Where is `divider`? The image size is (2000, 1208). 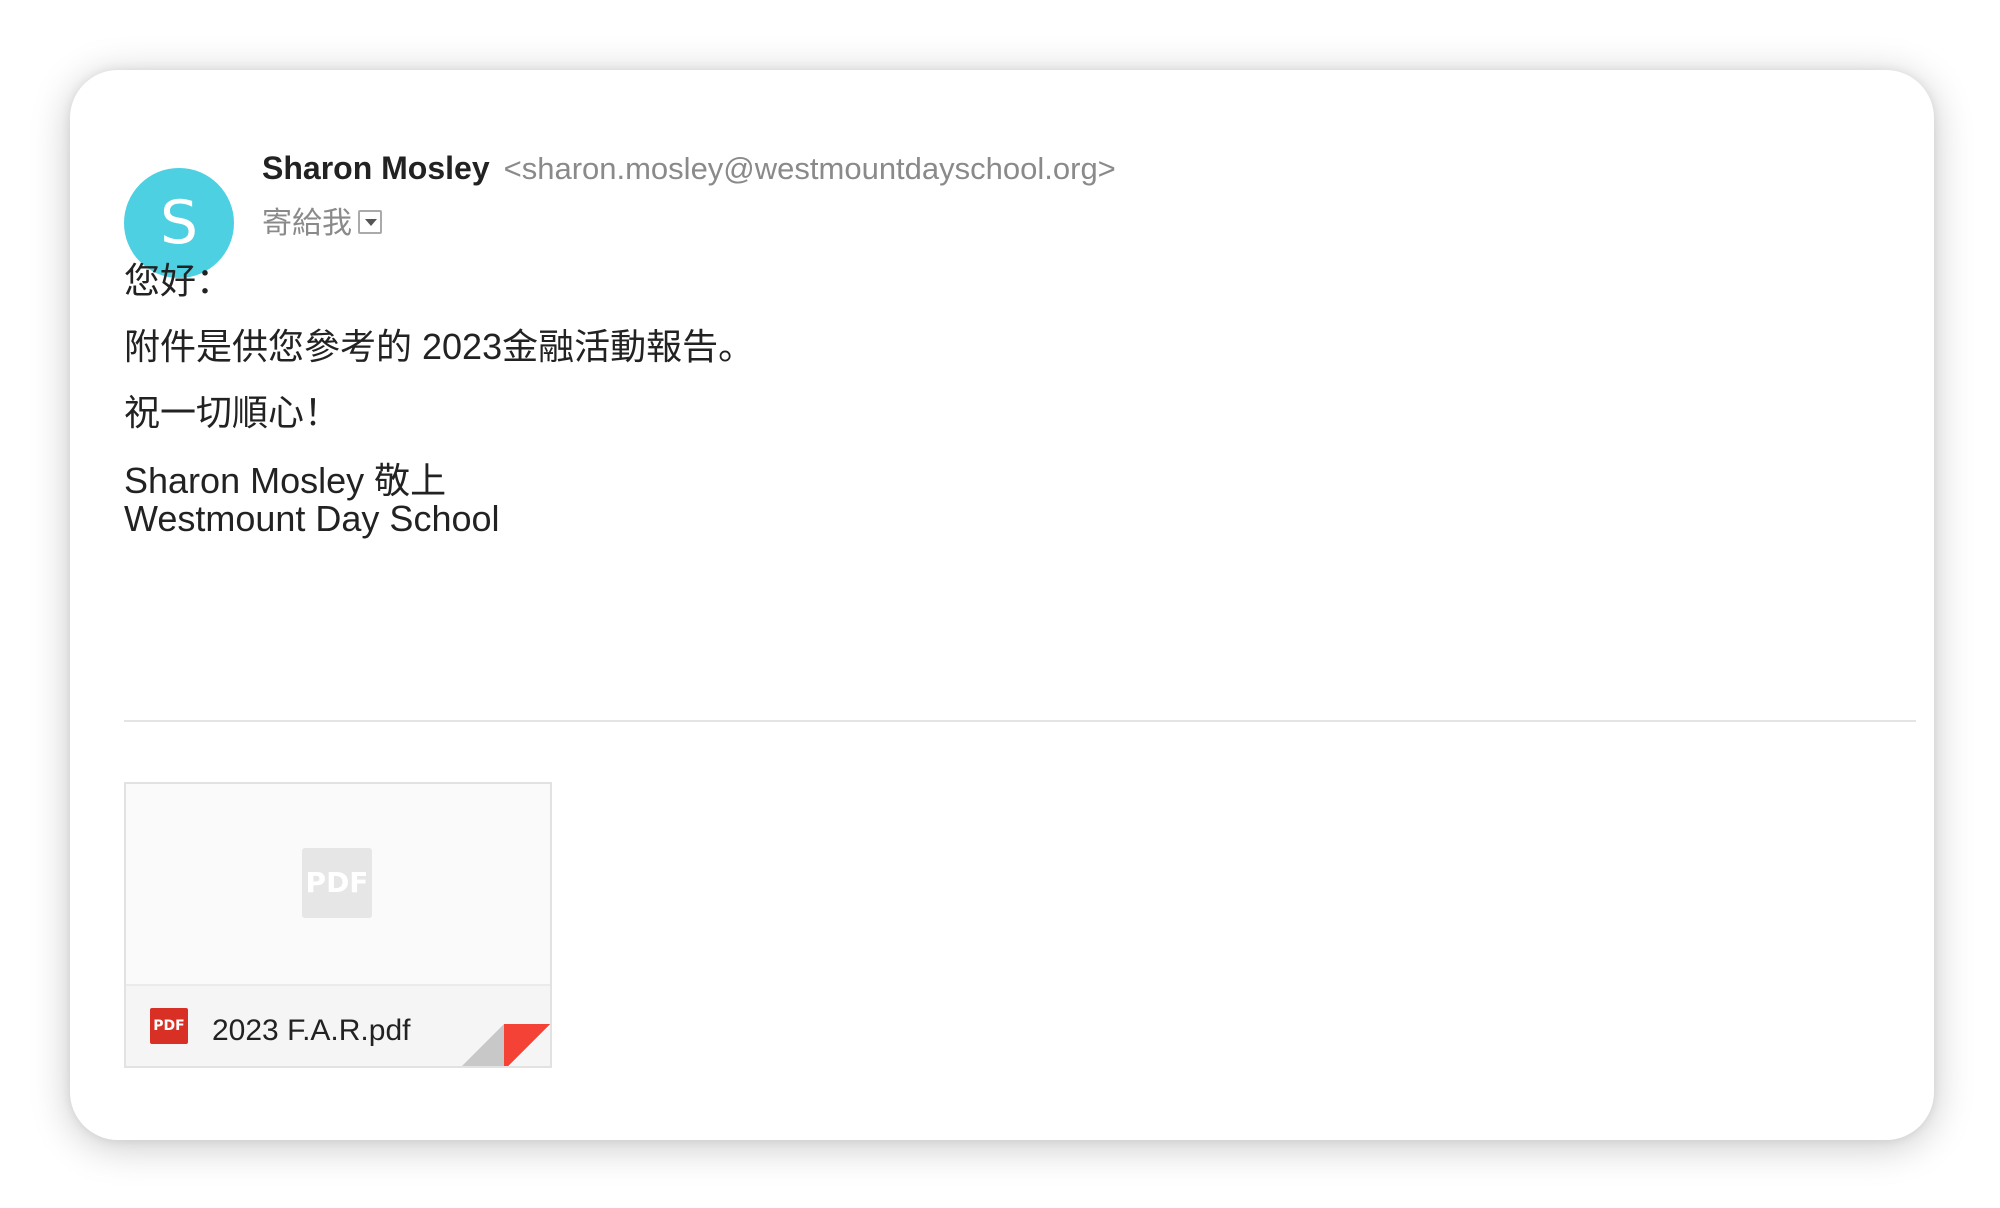 divider is located at coordinates (1020, 721).